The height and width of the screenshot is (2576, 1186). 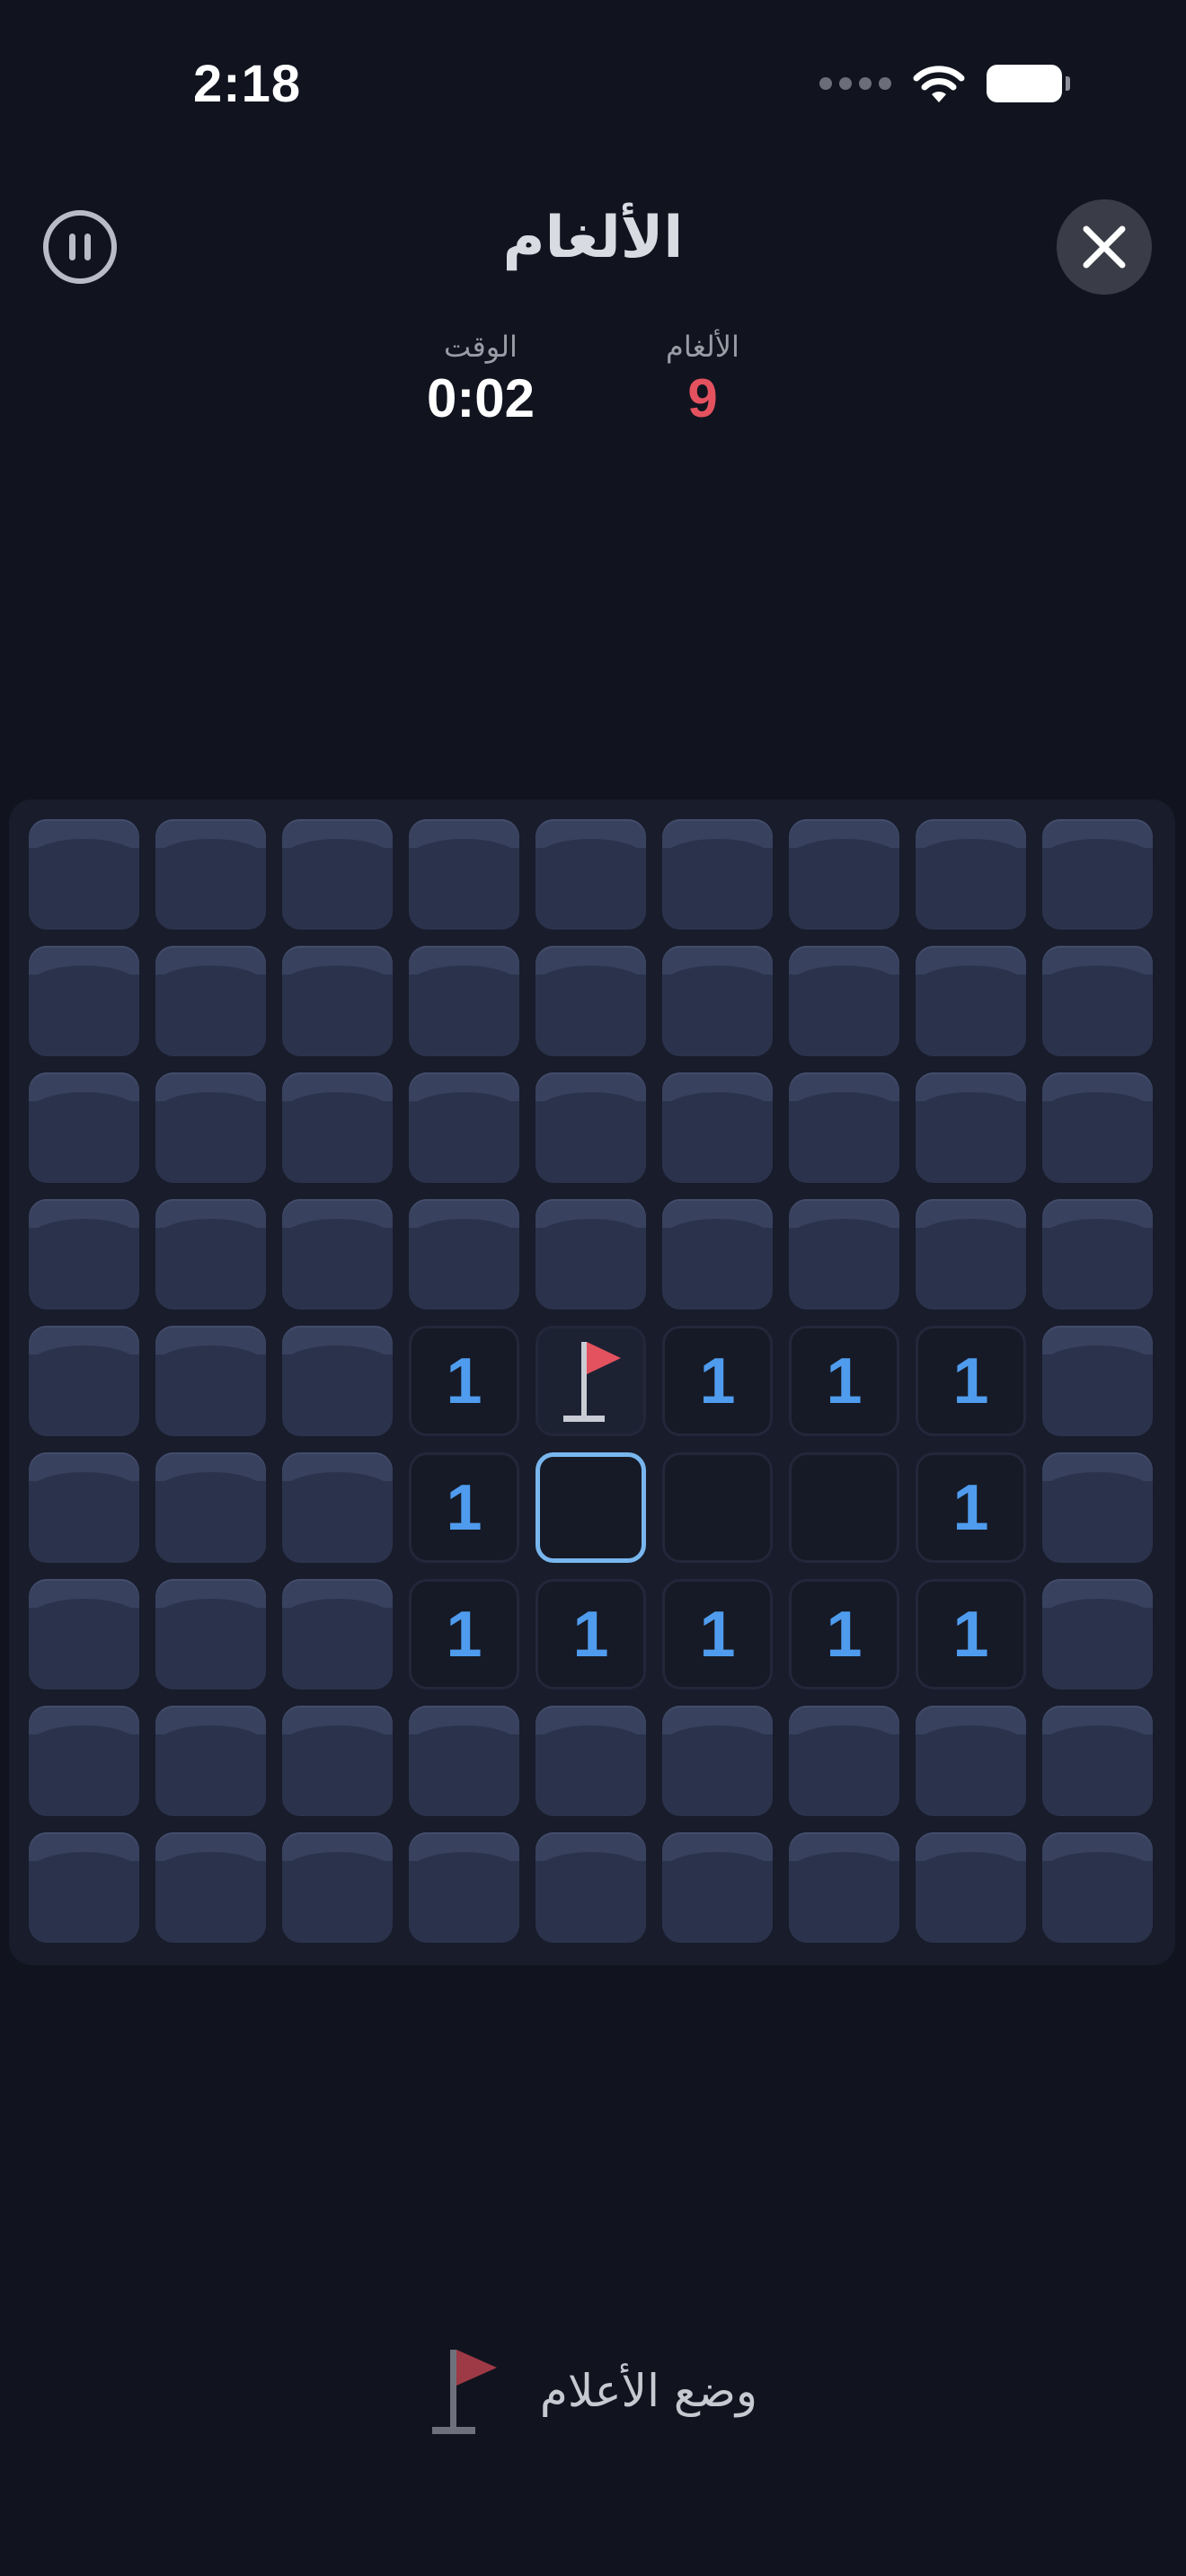 I want to click on mines-stat: الألغام 9, so click(x=702, y=379).